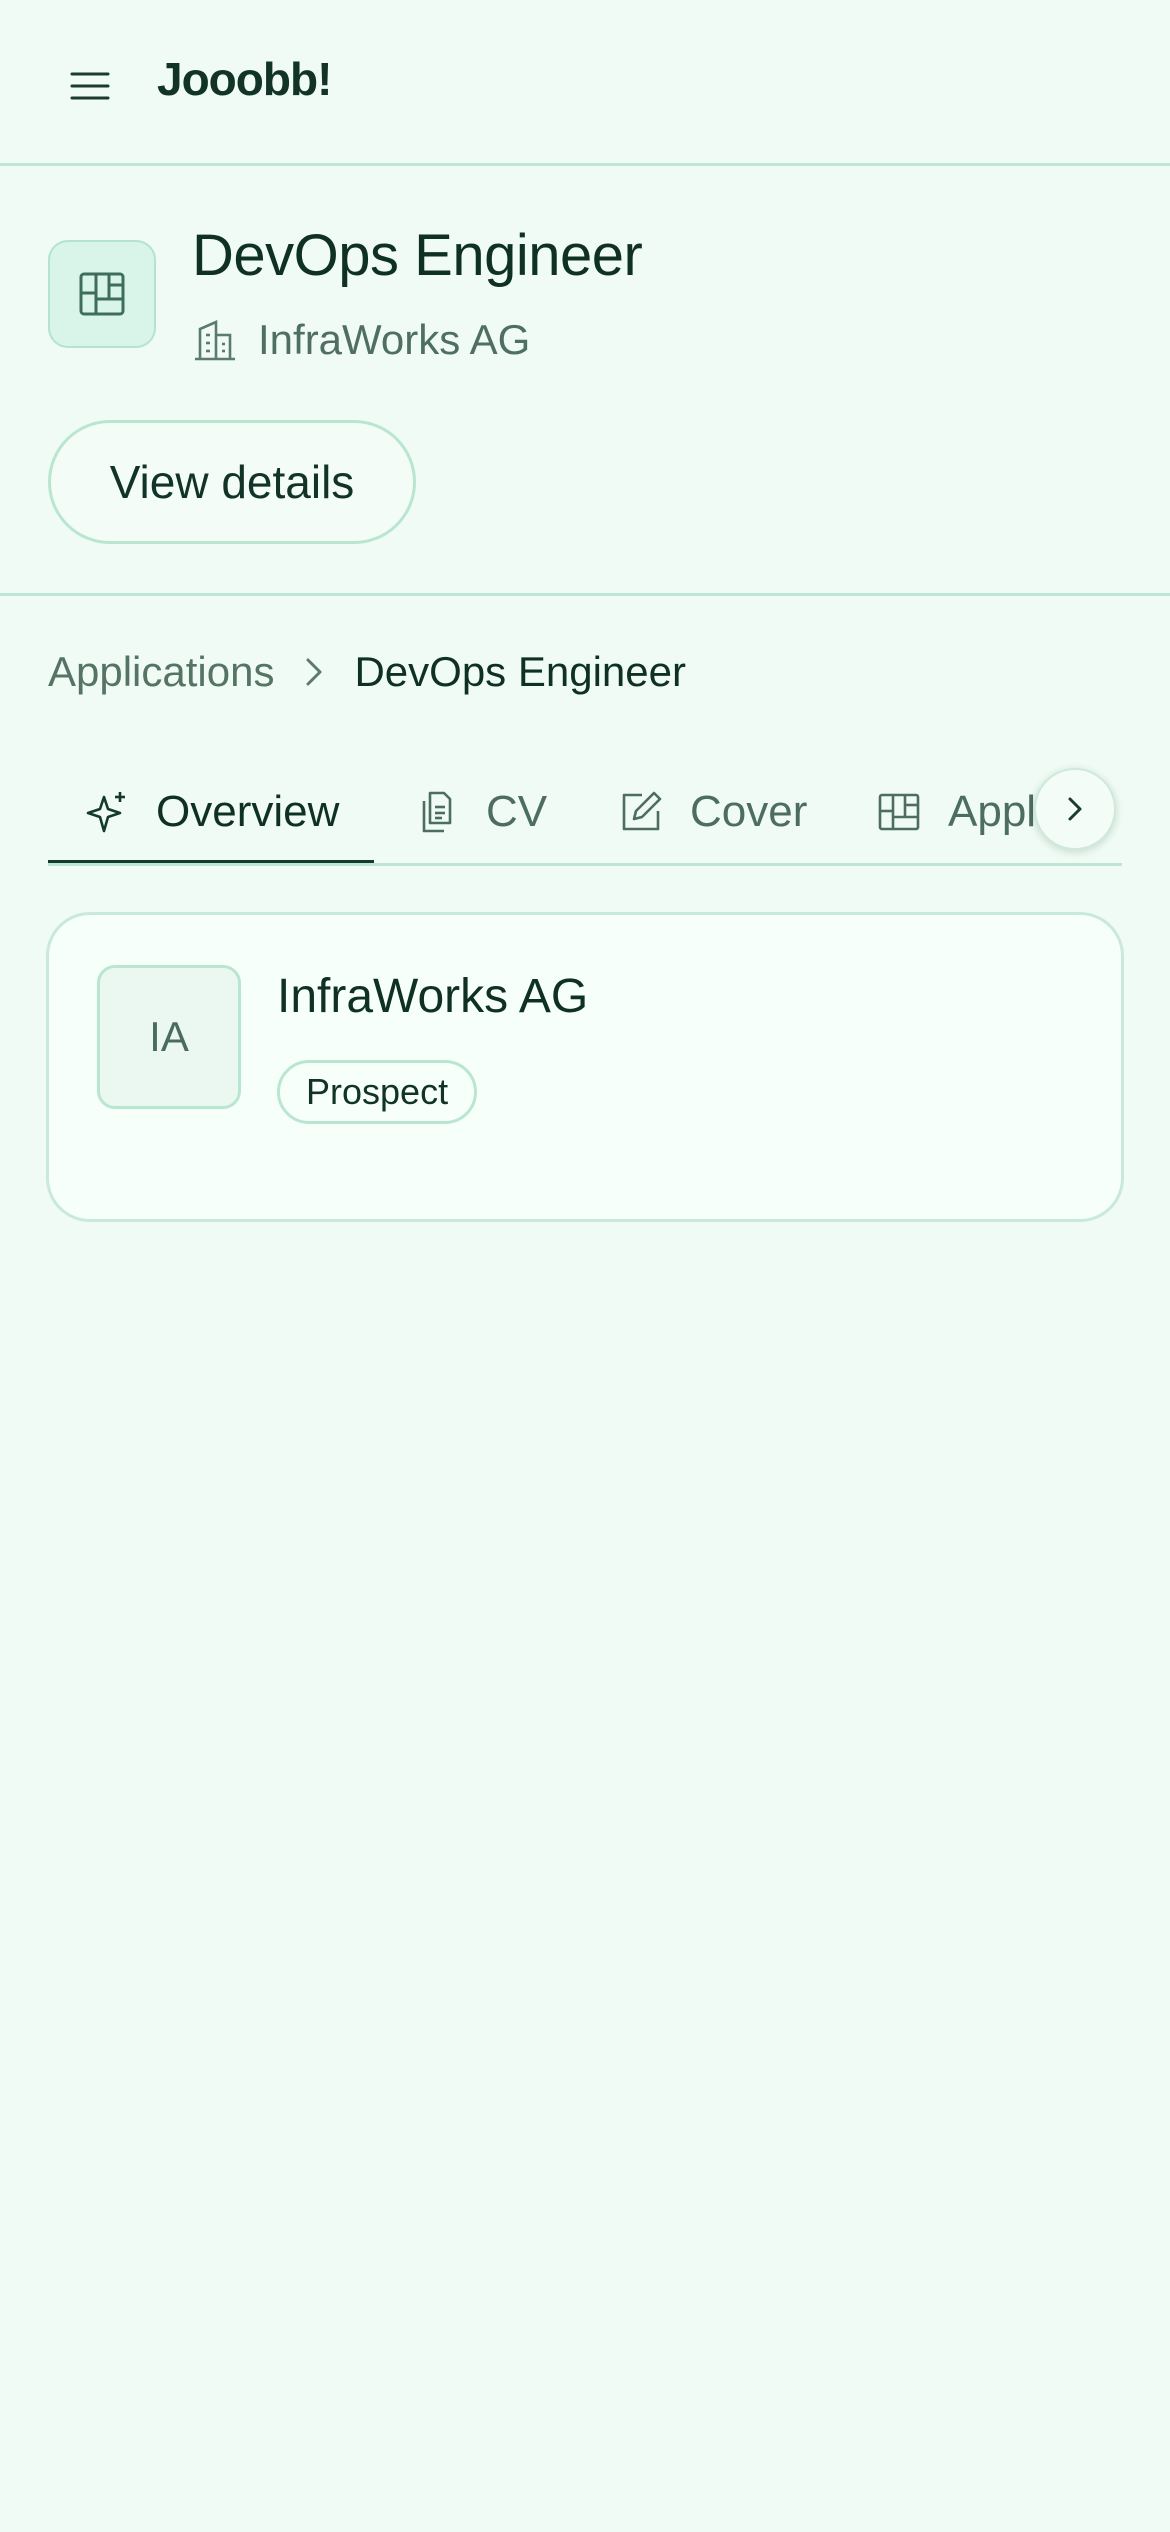  I want to click on breadcrumb: Applications DevOps Engineer, so click(367, 672).